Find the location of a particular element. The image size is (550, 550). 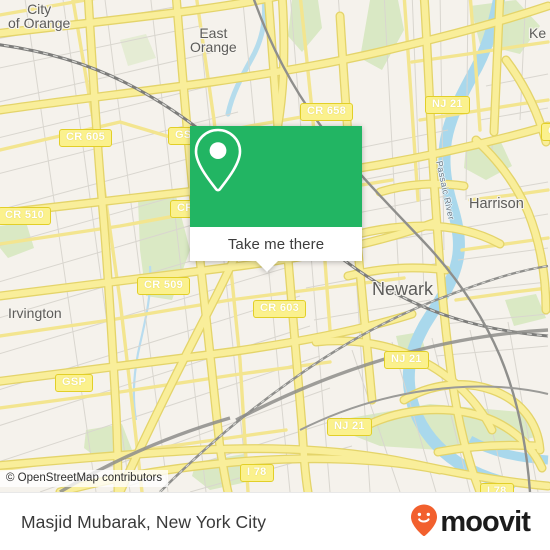

moovit-wordmark: moovit is located at coordinates (485, 521).